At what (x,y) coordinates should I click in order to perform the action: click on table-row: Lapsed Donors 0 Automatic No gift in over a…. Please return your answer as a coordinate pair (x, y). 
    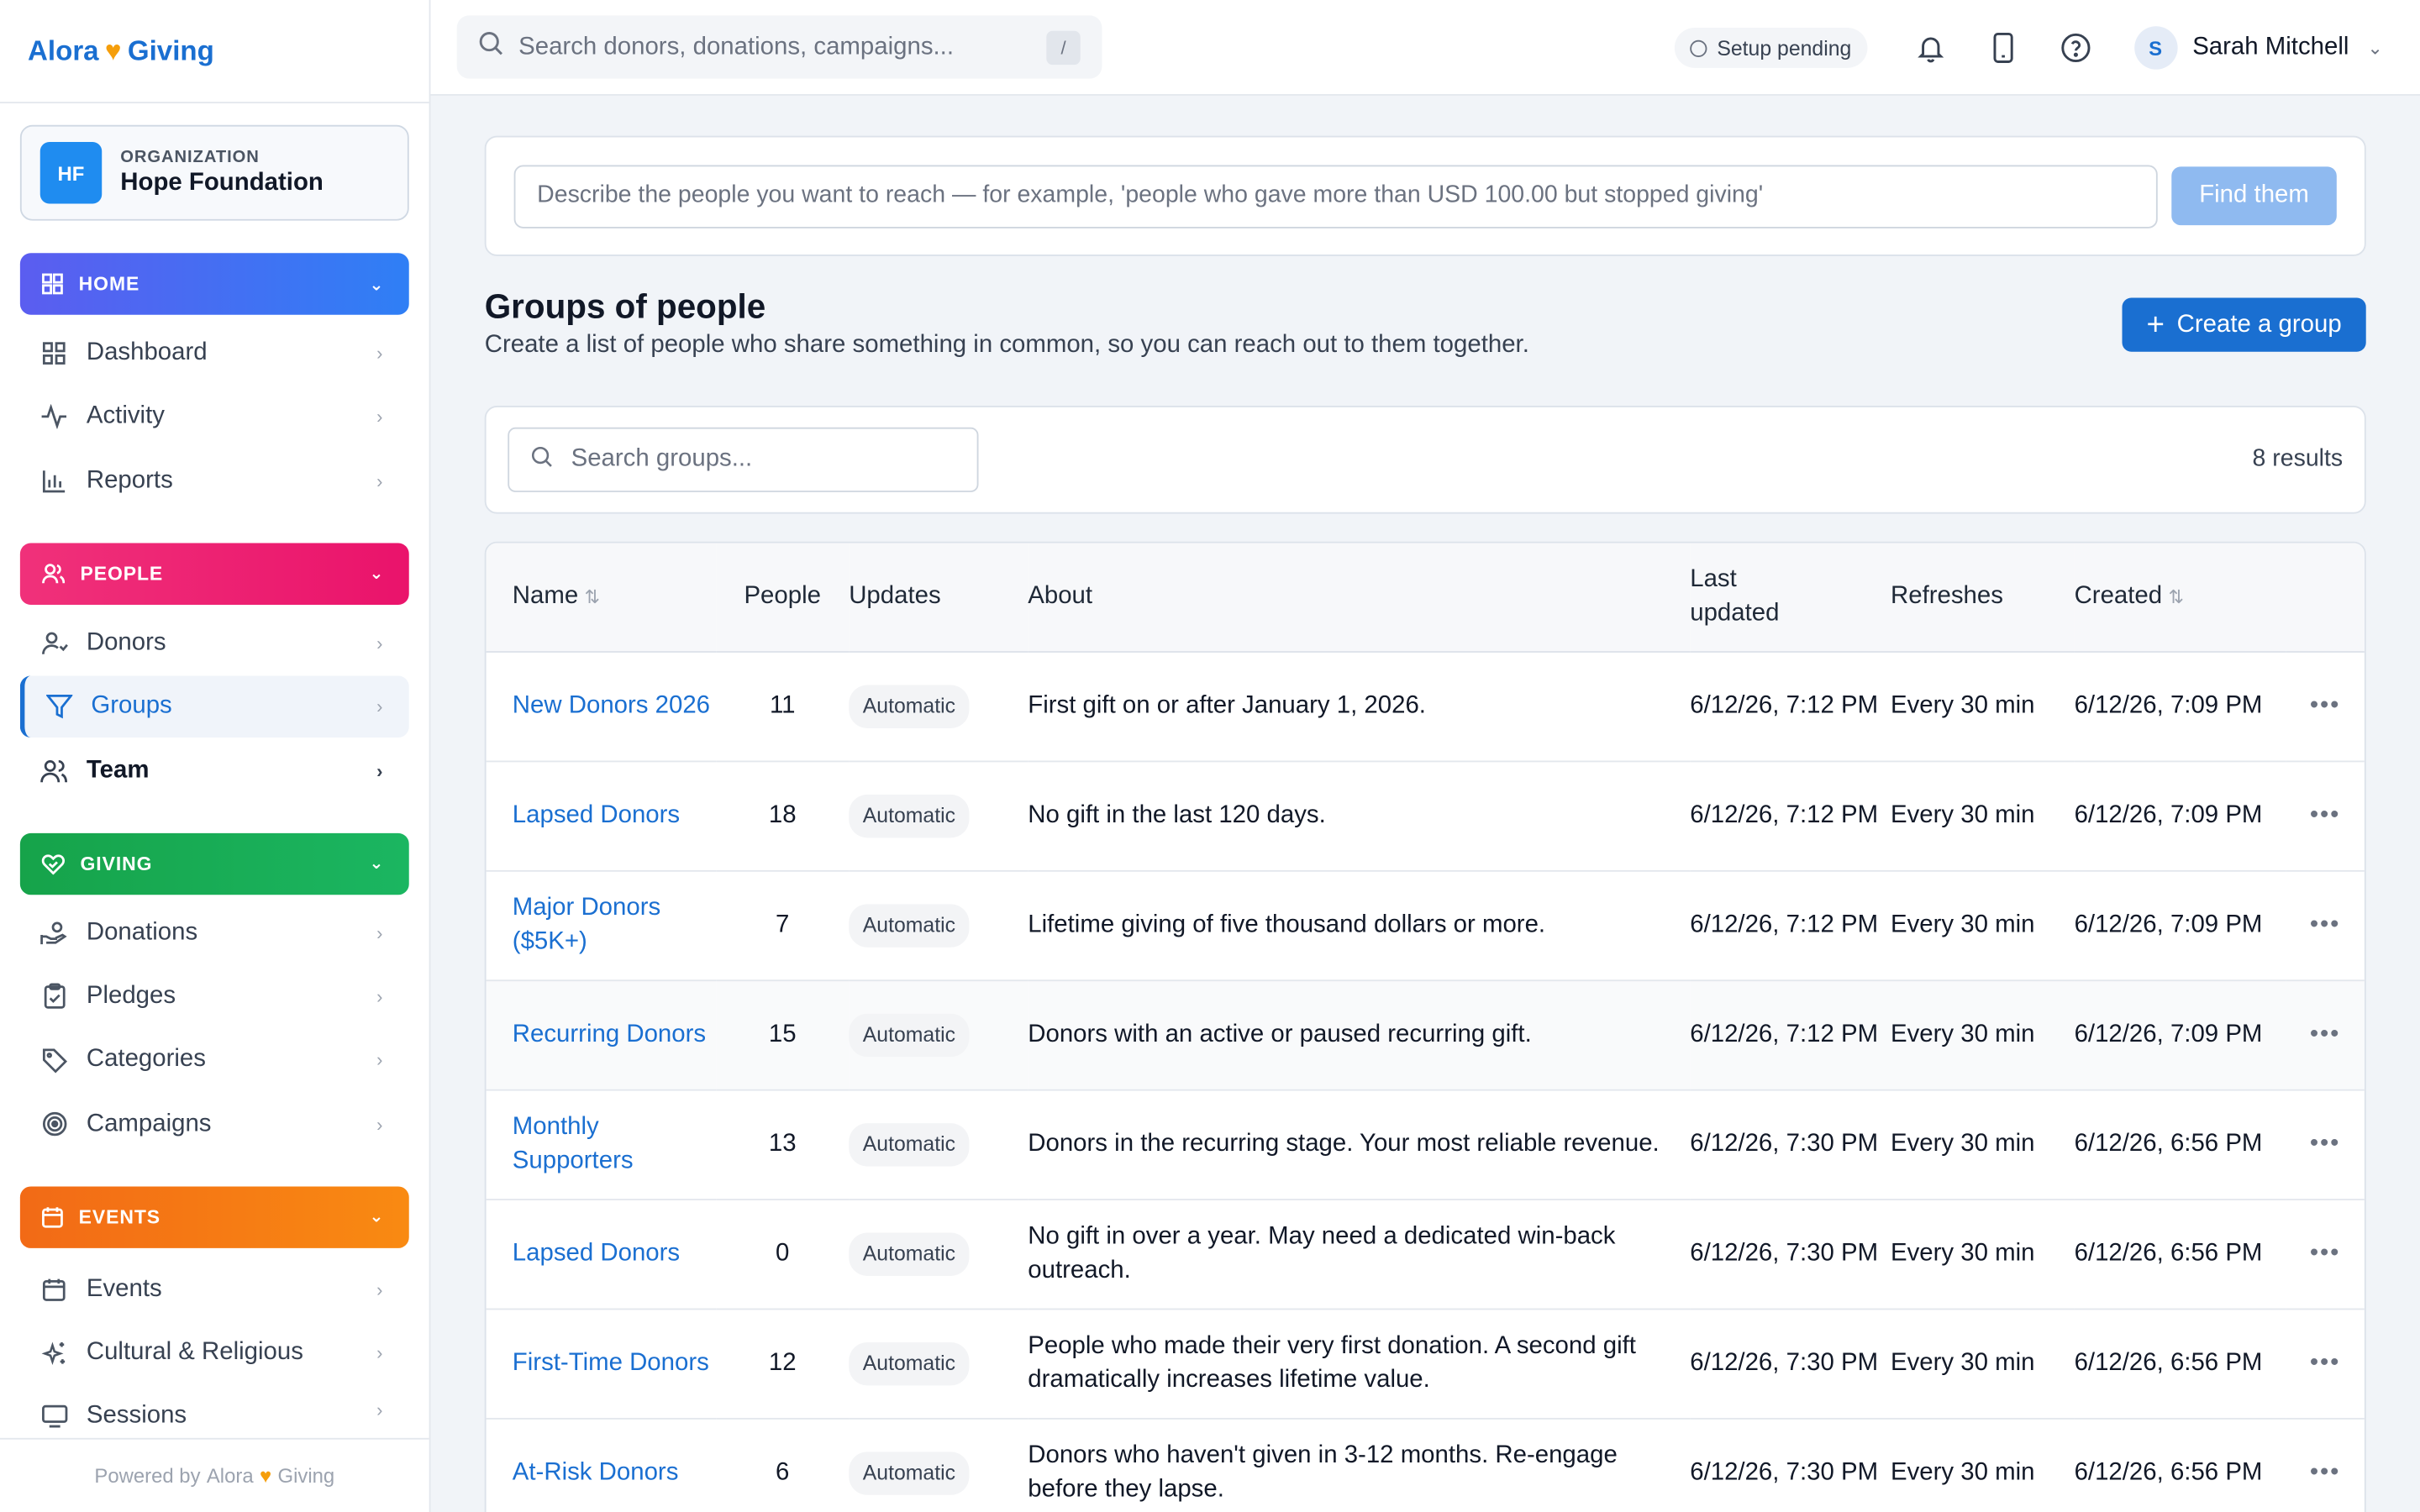
    Looking at the image, I should click on (1425, 1254).